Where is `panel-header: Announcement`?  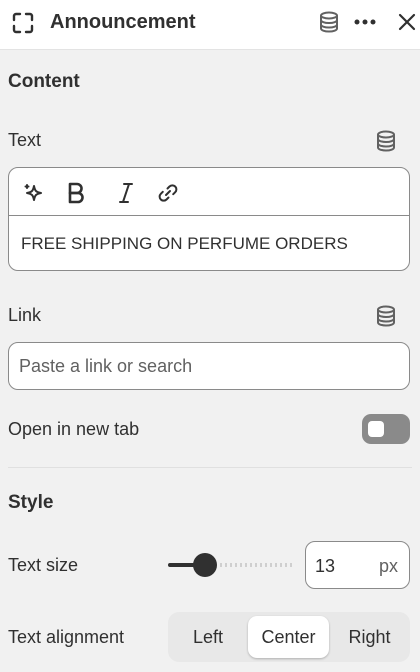 panel-header: Announcement is located at coordinates (210, 25).